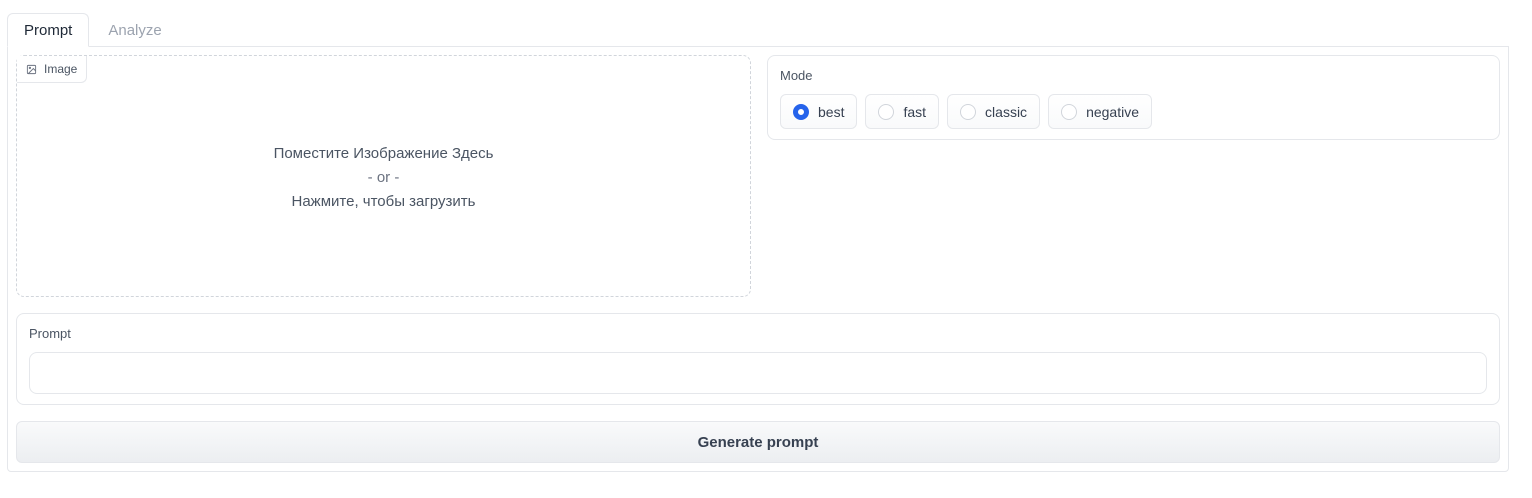  What do you see at coordinates (758, 373) in the screenshot?
I see `prompt-textbox` at bounding box center [758, 373].